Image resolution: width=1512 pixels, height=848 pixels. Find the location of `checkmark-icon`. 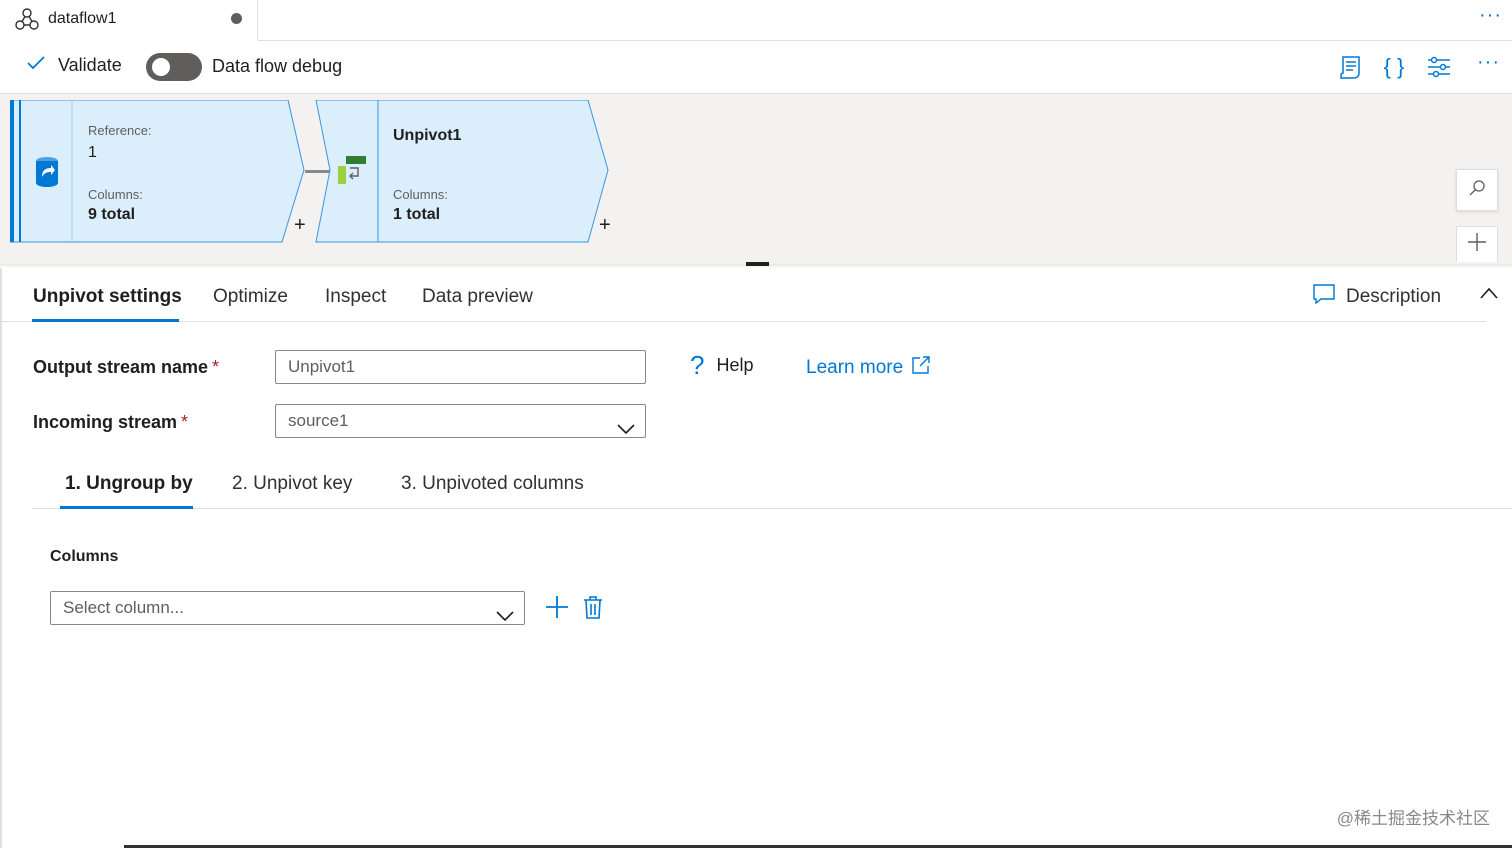

checkmark-icon is located at coordinates (36, 65).